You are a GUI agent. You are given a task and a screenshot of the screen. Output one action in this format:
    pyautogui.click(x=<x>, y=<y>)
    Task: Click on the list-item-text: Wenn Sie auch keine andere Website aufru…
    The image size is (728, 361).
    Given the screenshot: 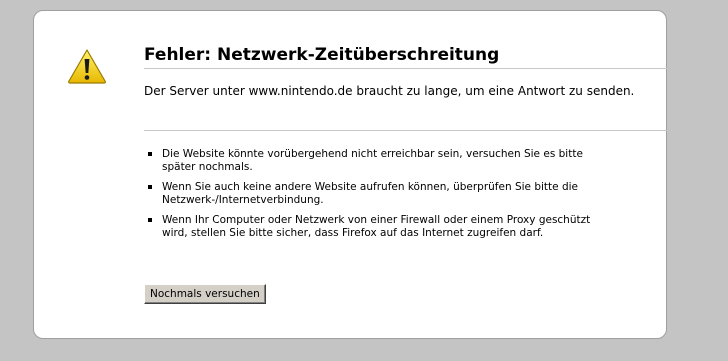 What is the action you would take?
    pyautogui.click(x=370, y=193)
    